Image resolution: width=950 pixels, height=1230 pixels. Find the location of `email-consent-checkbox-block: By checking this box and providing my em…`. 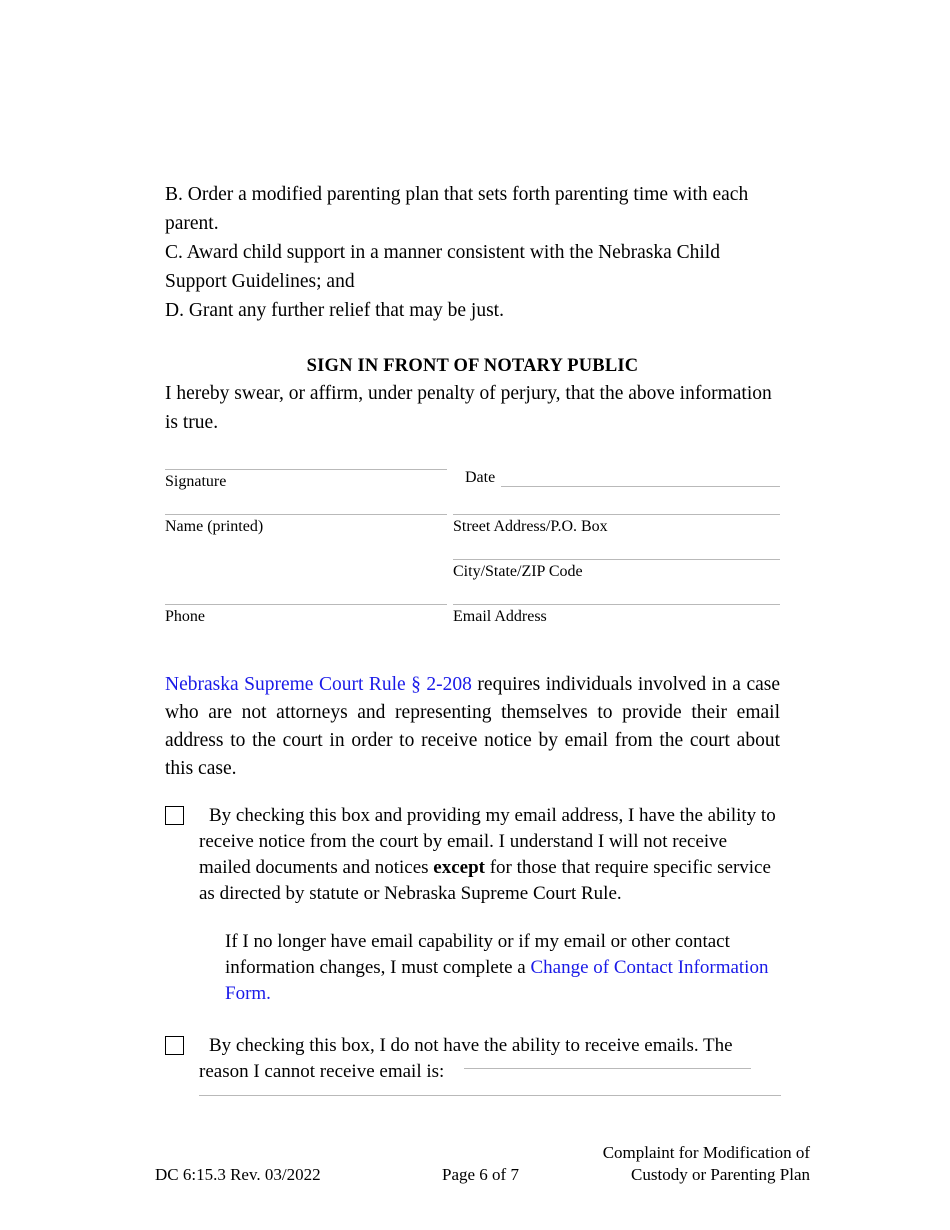

email-consent-checkbox-block: By checking this box and providing my em… is located at coordinates (472, 855).